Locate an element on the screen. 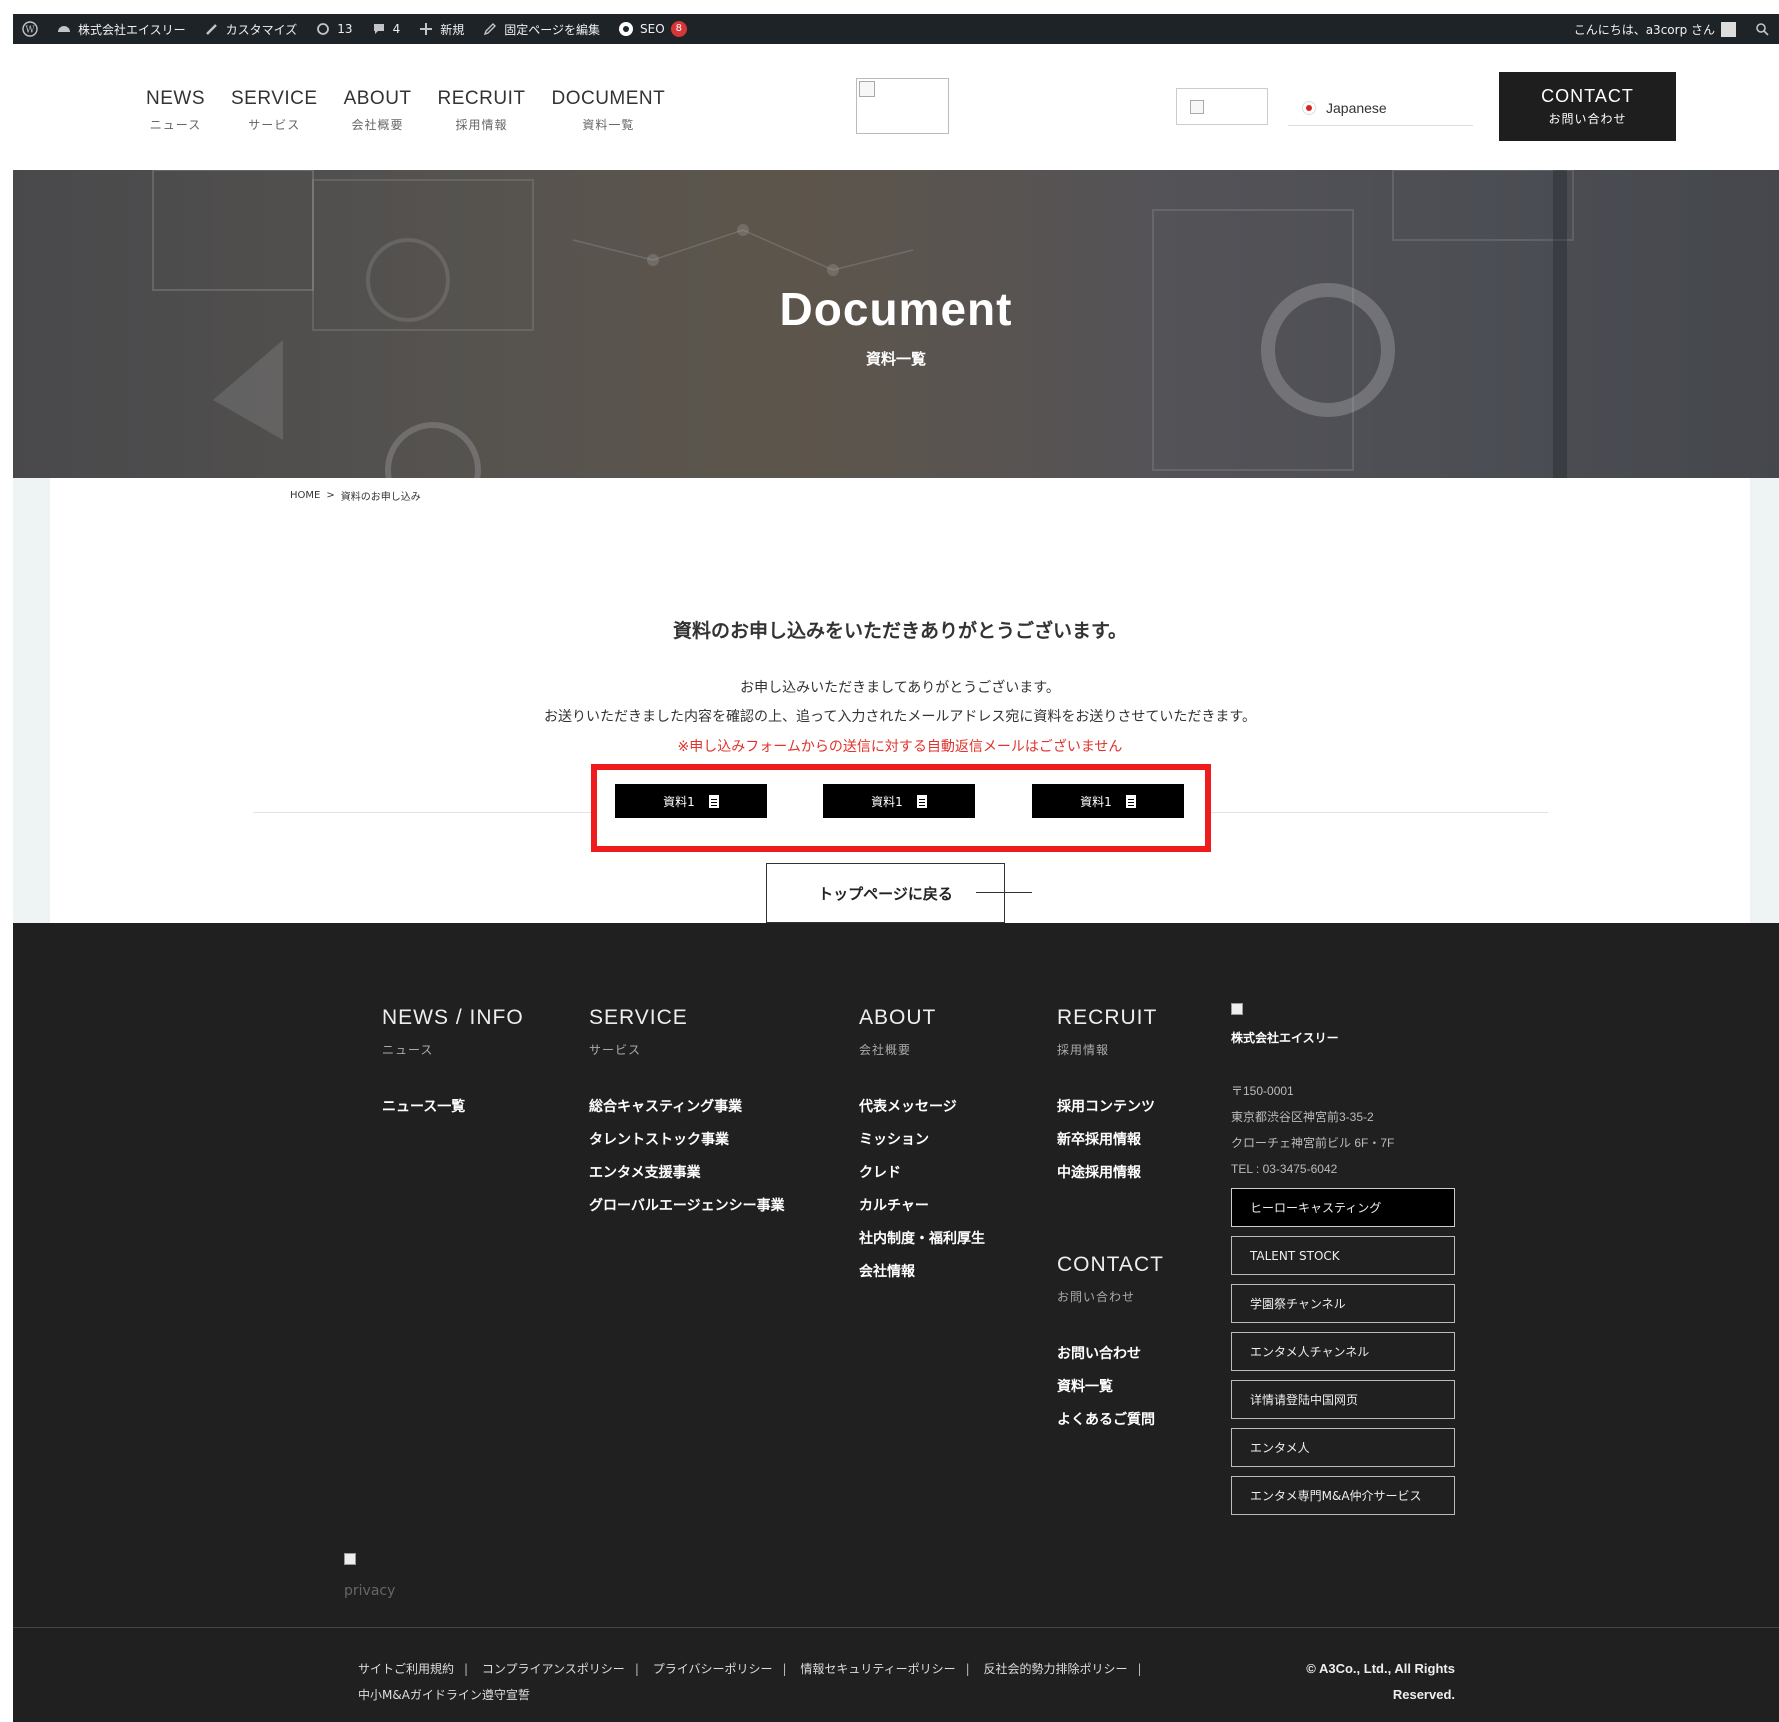 The height and width of the screenshot is (1722, 1779). footer-link: タレントストック事業 is located at coordinates (687, 1139).